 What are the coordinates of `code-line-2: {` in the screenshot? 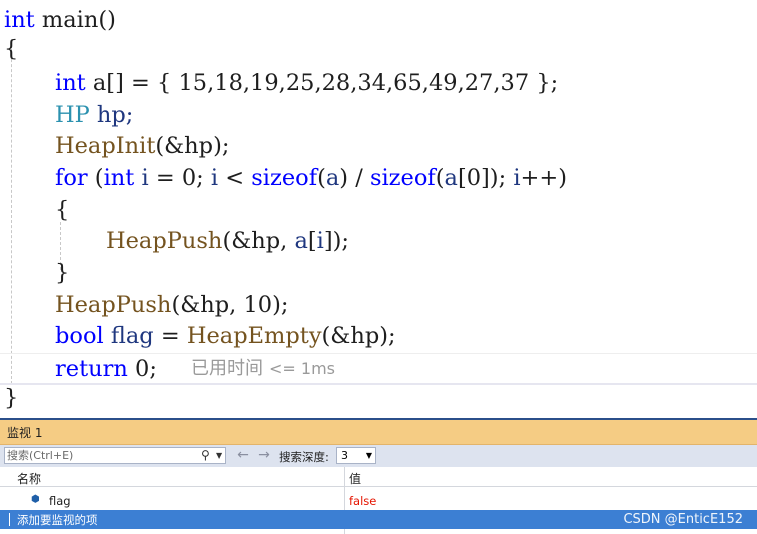 It's located at (11, 49).